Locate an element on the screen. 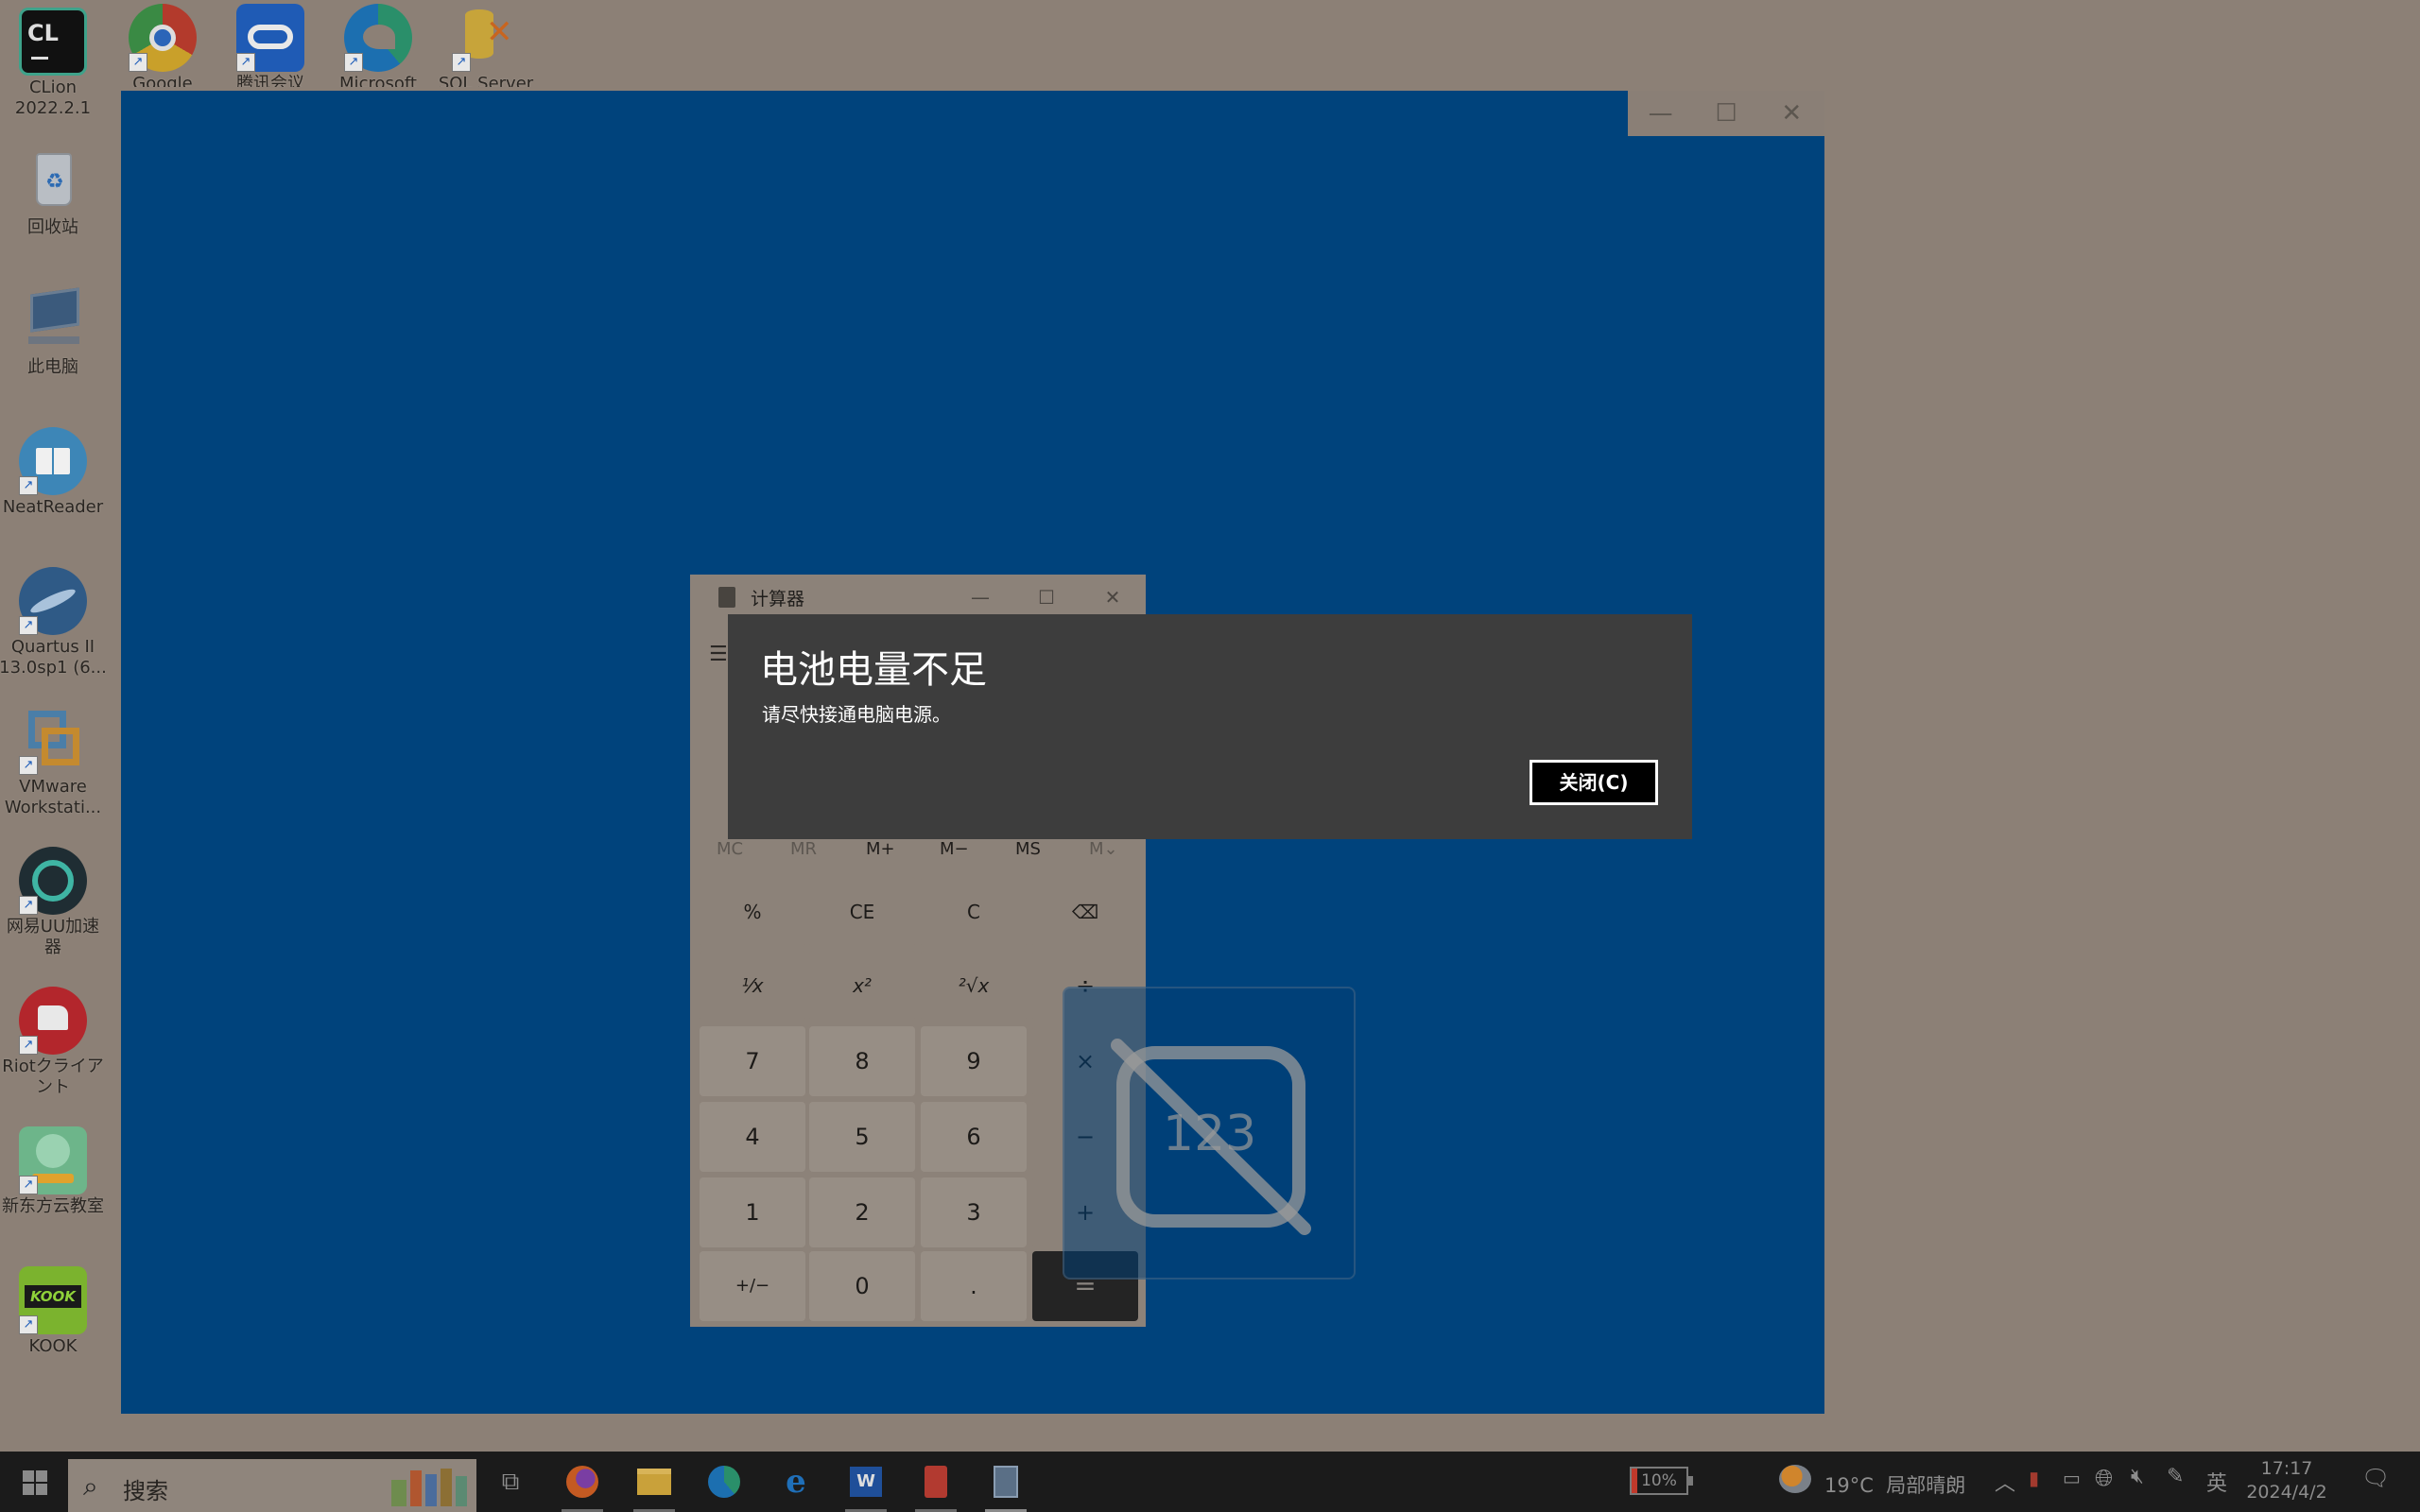 The height and width of the screenshot is (1512, 2420). taskbar-word: W is located at coordinates (865, 1485).